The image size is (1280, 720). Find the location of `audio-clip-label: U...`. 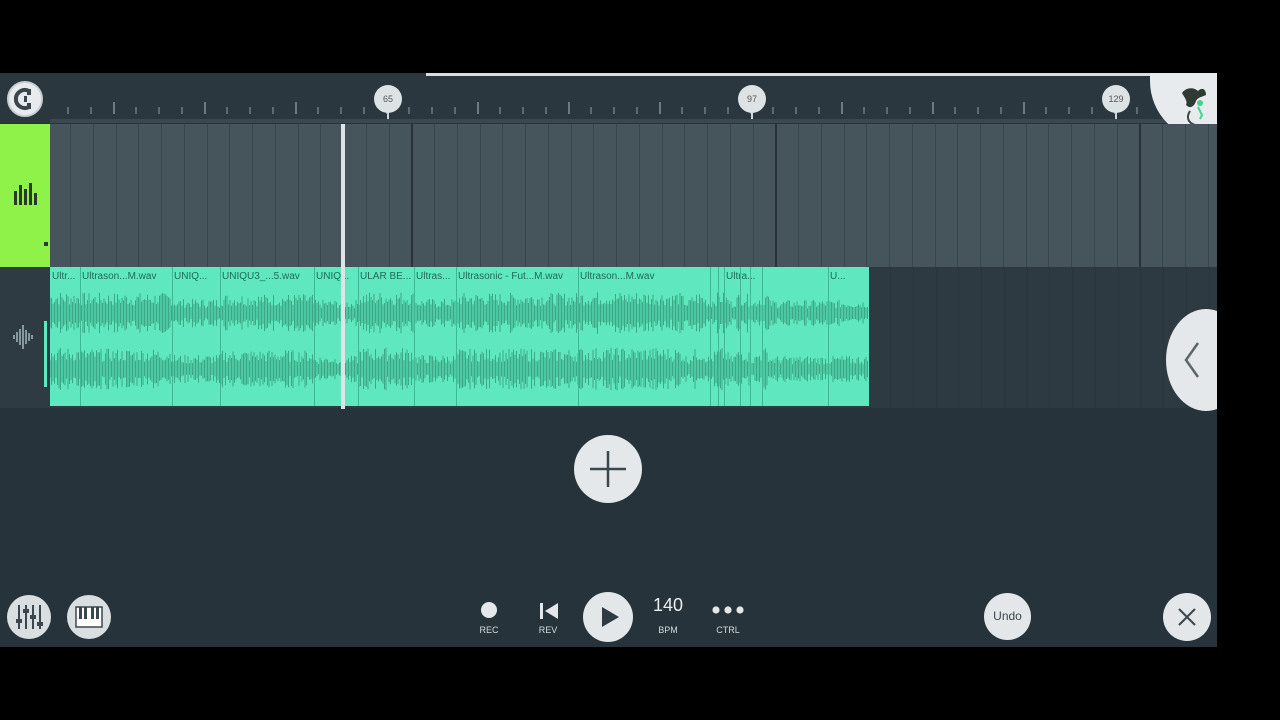

audio-clip-label: U... is located at coordinates (849, 276).